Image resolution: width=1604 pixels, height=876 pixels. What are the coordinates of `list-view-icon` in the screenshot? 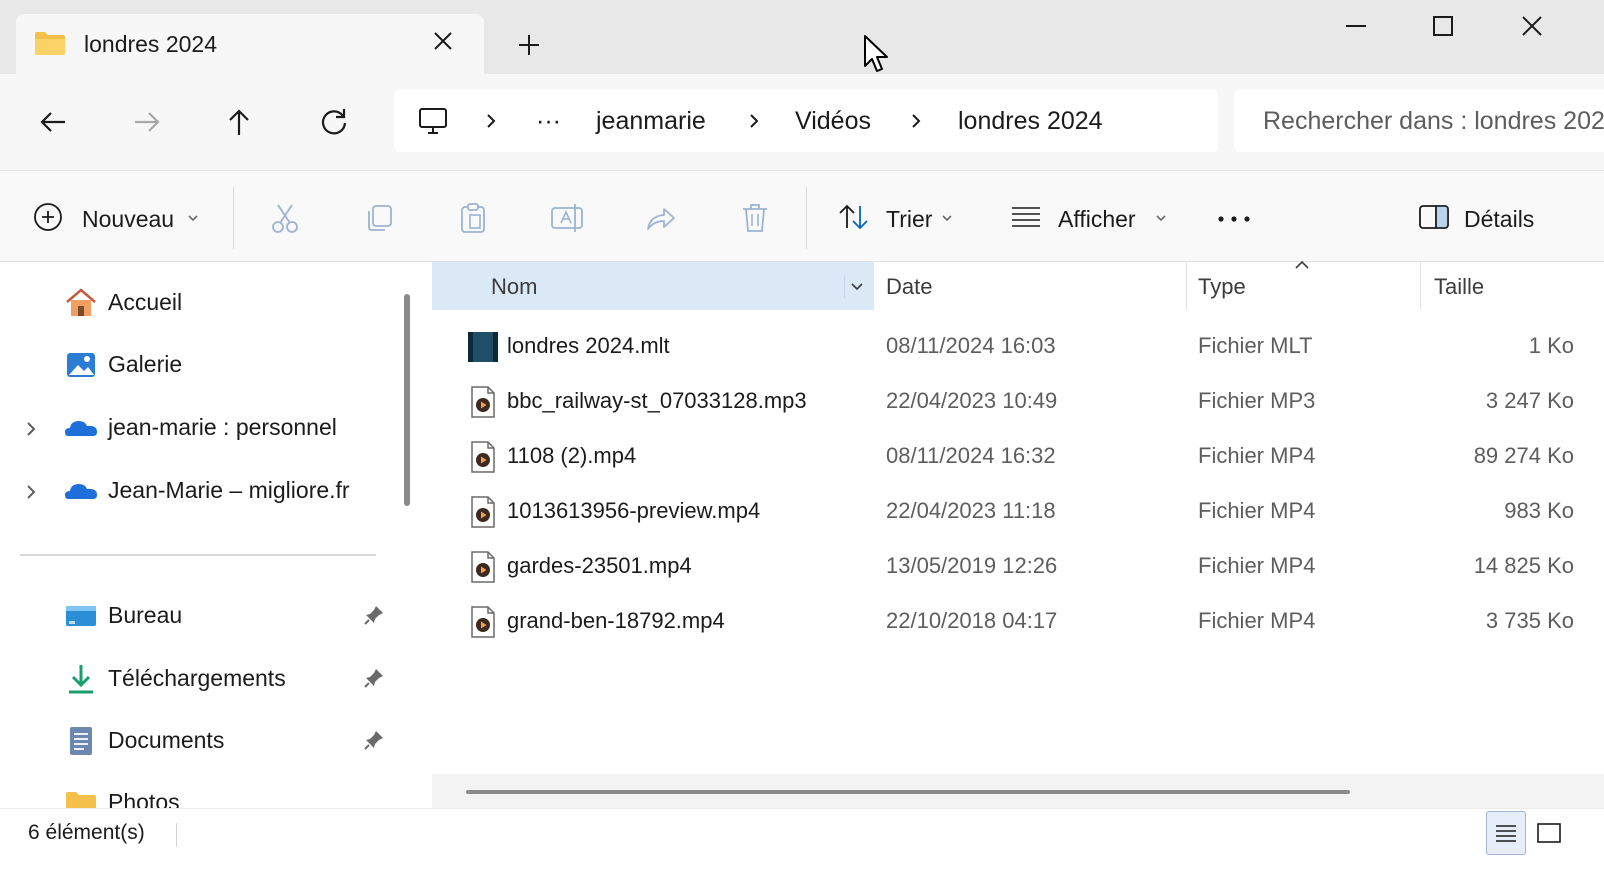 It's located at (1026, 217).